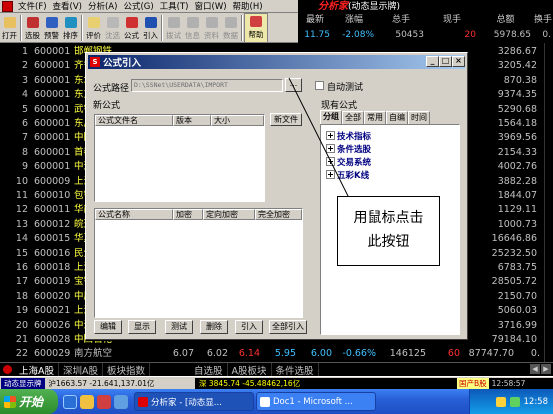  What do you see at coordinates (81, 369) in the screenshot?
I see `tab-shenzhen-a: 深圳A股` at bounding box center [81, 369].